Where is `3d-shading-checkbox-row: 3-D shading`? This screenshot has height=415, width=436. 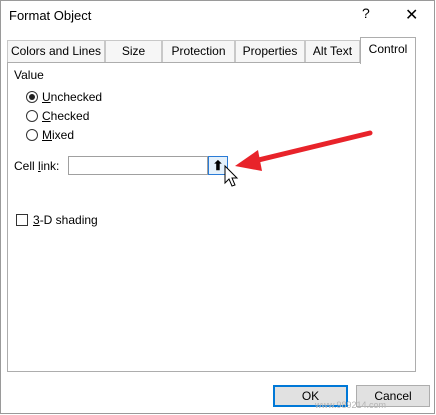
3d-shading-checkbox-row: 3-D shading is located at coordinates (57, 220).